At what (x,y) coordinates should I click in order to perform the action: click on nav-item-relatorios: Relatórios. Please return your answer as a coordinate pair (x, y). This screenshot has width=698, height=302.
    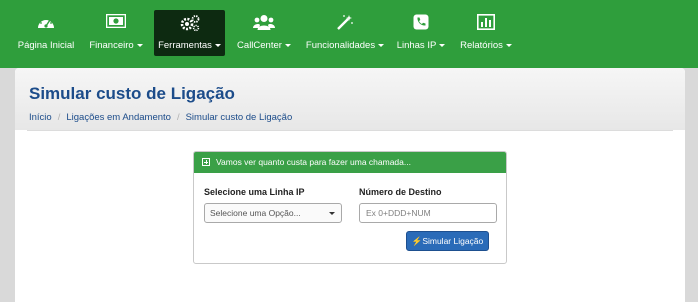
    Looking at the image, I should click on (486, 33).